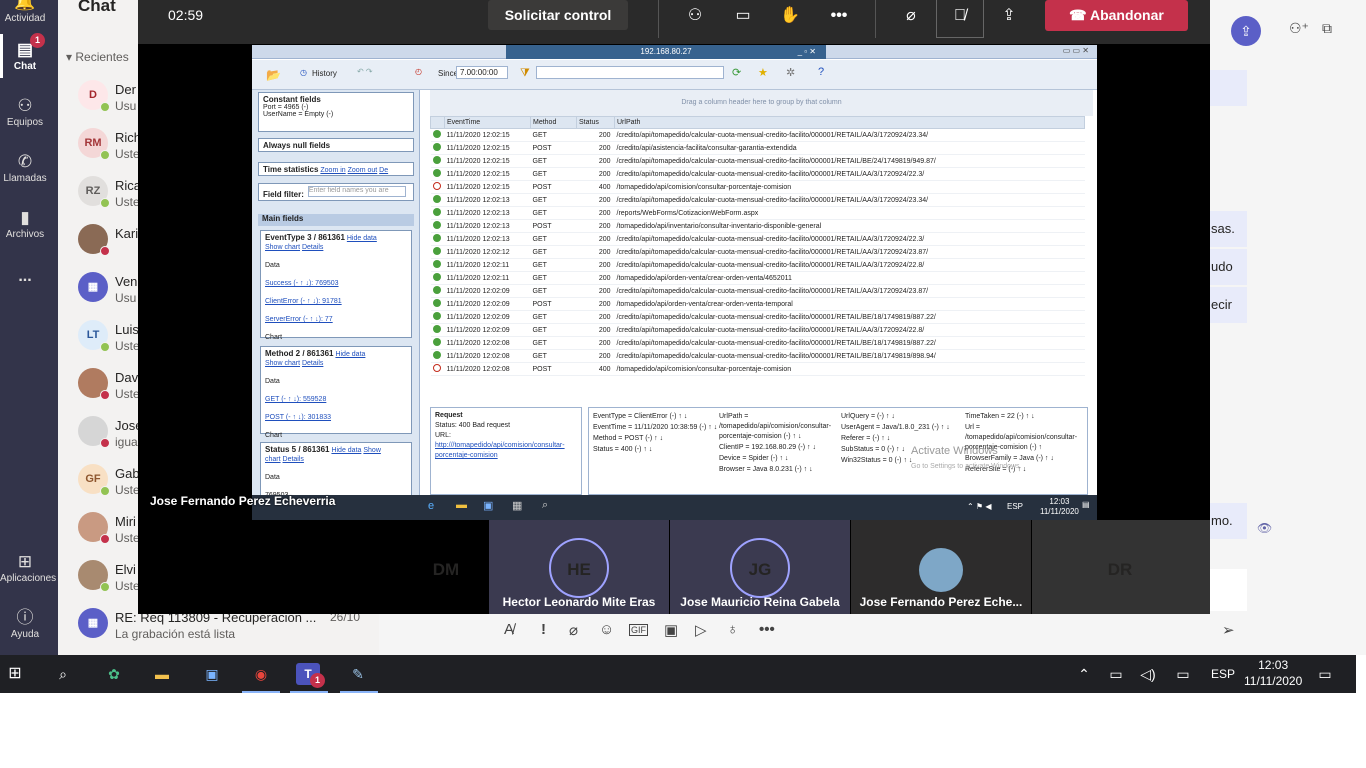 The image size is (1366, 768). What do you see at coordinates (324, 73) in the screenshot?
I see `history-button: History` at bounding box center [324, 73].